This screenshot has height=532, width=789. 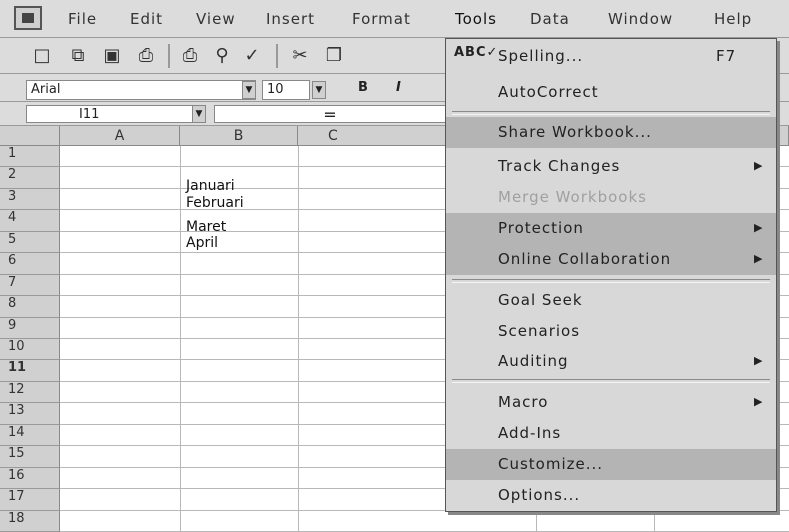 What do you see at coordinates (30, 136) in the screenshot?
I see `select-all-corner` at bounding box center [30, 136].